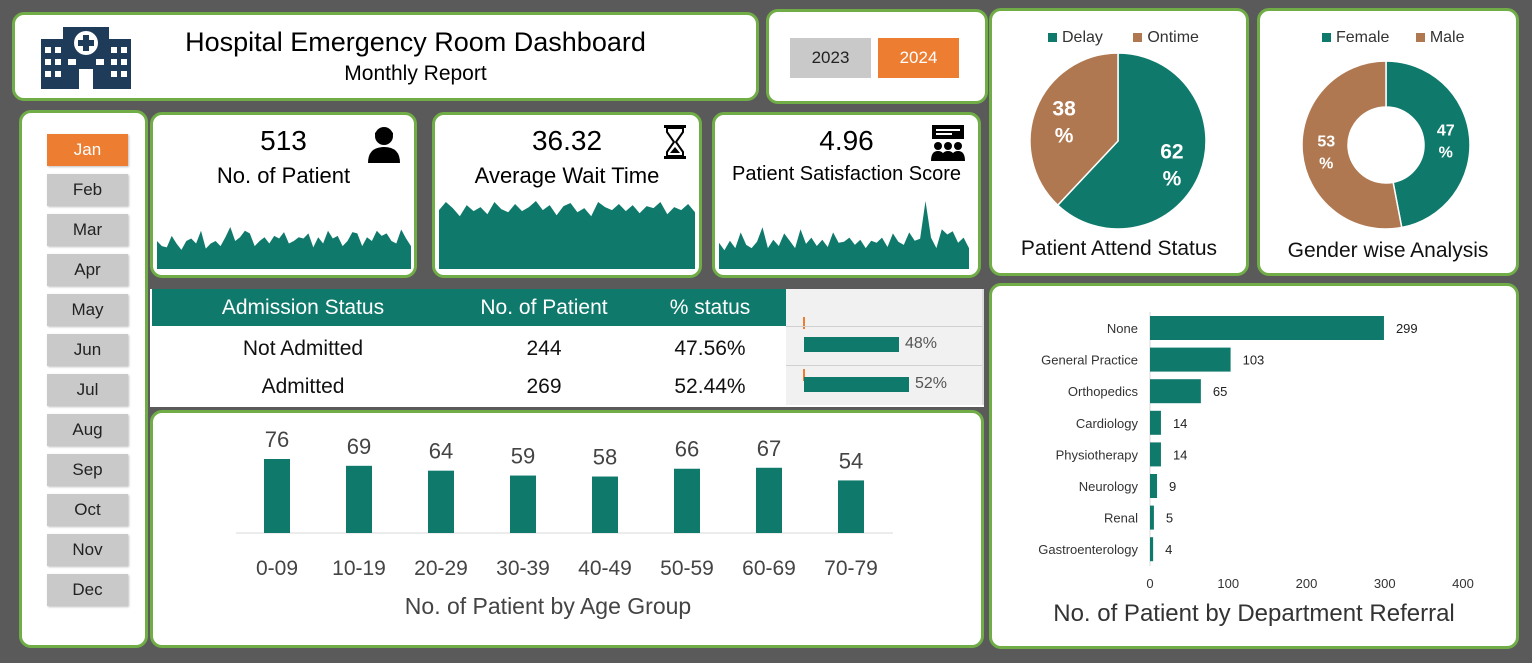 This screenshot has width=1532, height=663. Describe the element at coordinates (844, 235) in the screenshot. I see `sparkline-area` at that location.